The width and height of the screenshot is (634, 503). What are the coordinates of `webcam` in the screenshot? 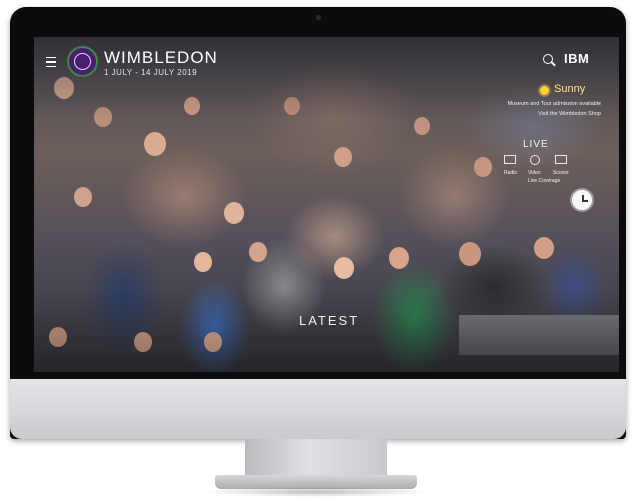 It's located at (318, 17).